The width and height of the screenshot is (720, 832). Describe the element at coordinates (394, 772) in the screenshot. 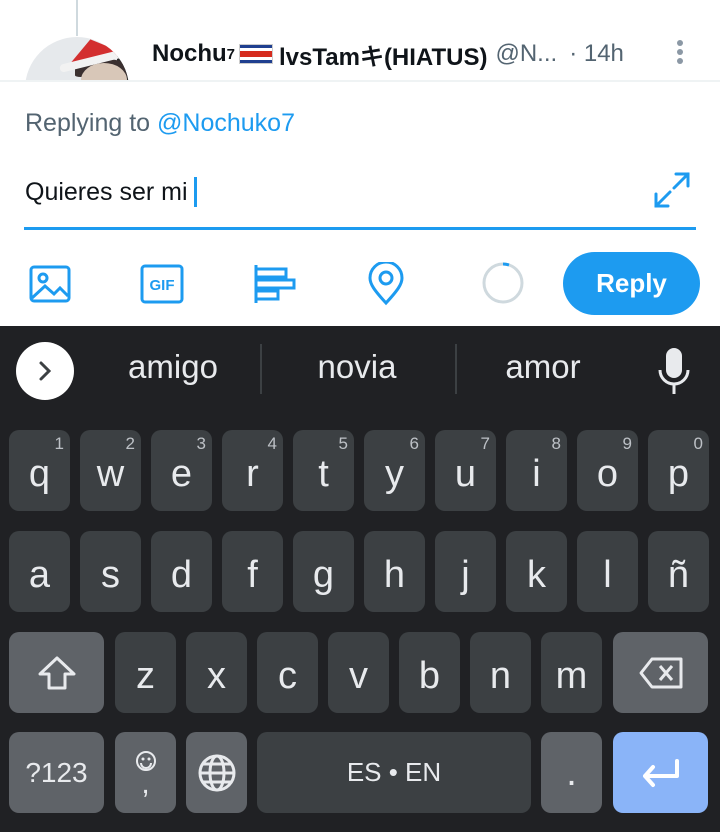

I see `space-key: ES • EN` at that location.